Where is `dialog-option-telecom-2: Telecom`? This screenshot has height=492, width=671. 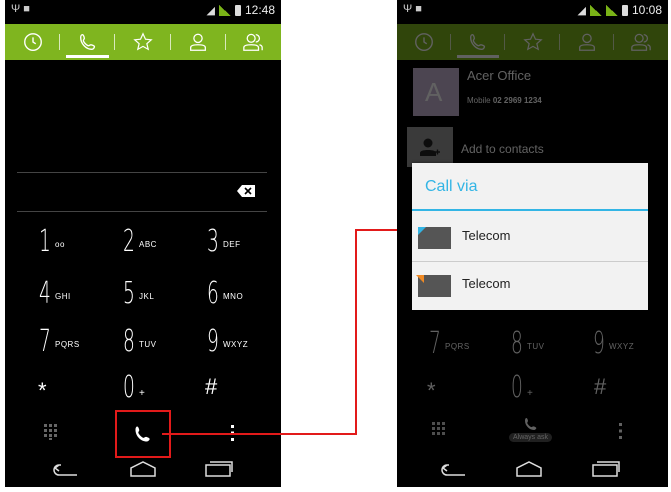
dialog-option-telecom-2: Telecom is located at coordinates (530, 285).